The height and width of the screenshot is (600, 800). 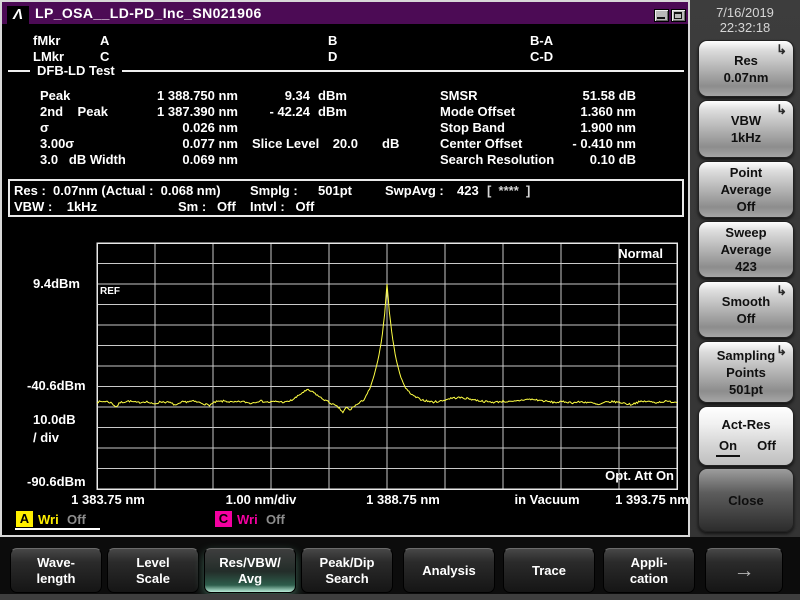 What do you see at coordinates (250, 578) in the screenshot?
I see `menu-label: Avg` at bounding box center [250, 578].